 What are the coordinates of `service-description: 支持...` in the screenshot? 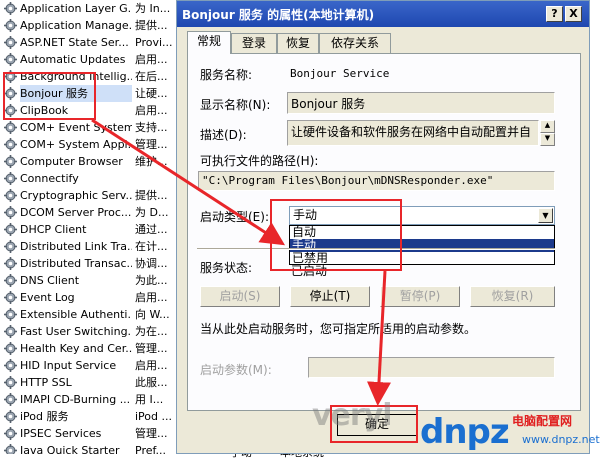 It's located at (151, 127).